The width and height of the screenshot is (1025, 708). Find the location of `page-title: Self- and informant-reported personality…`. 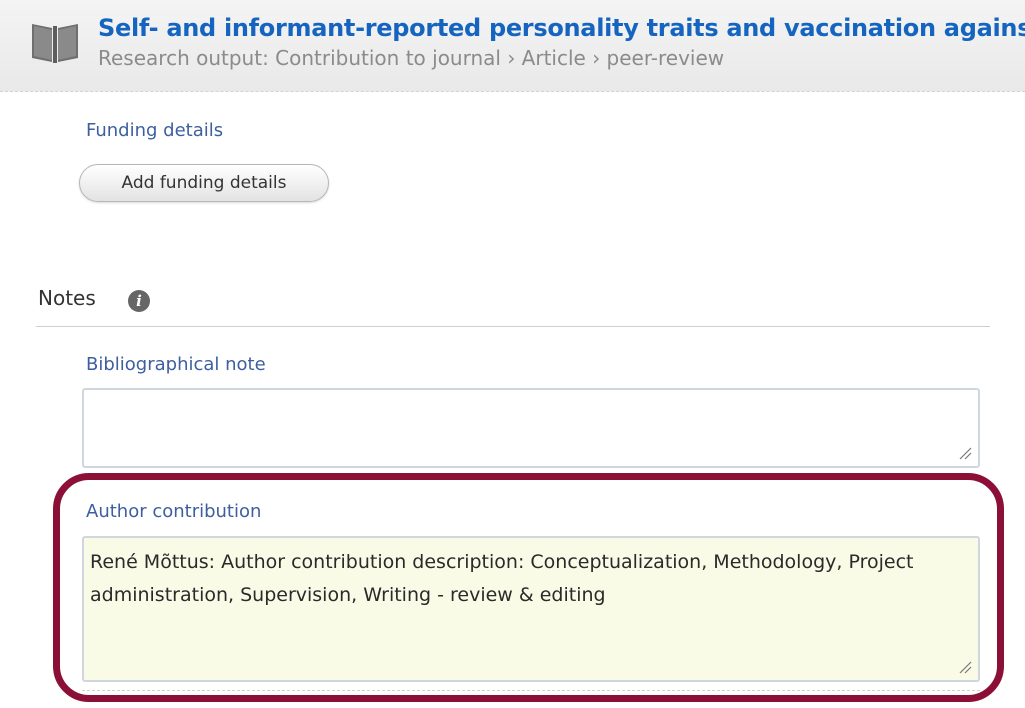

page-title: Self- and informant-reported personality… is located at coordinates (561, 28).